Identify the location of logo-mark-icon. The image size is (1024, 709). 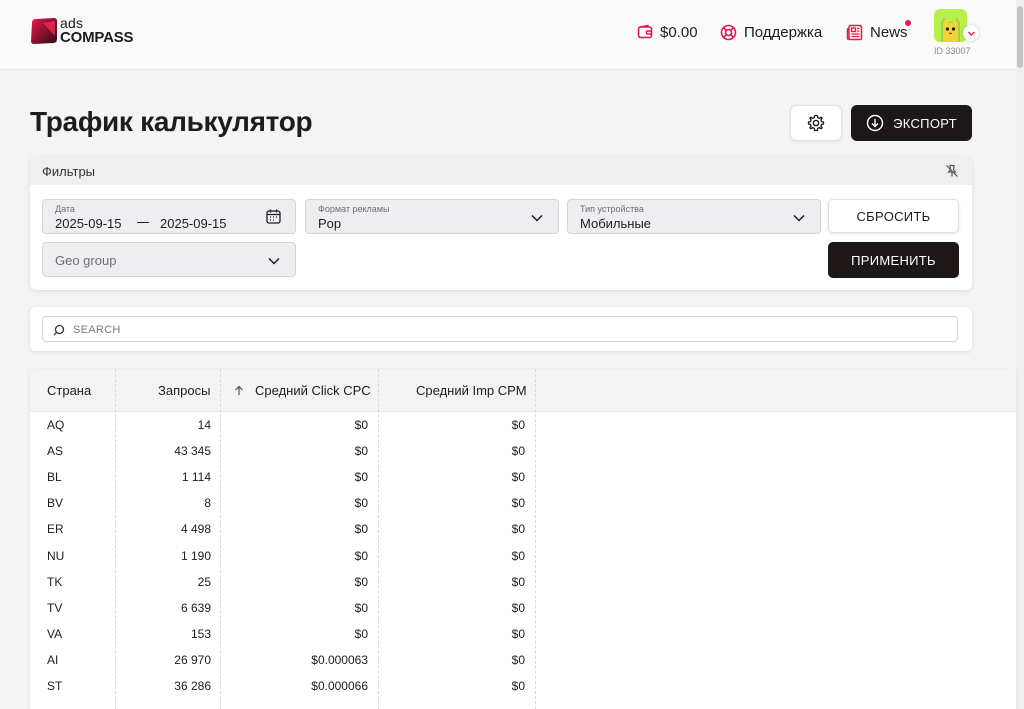
(44, 31).